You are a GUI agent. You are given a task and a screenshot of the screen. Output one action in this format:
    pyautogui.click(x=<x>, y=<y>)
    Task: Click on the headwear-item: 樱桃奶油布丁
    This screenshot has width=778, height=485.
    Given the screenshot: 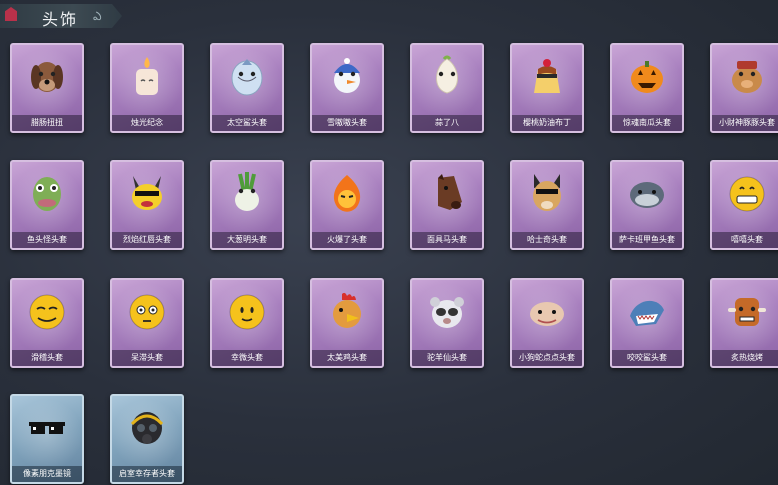 What is the action you would take?
    pyautogui.click(x=547, y=88)
    